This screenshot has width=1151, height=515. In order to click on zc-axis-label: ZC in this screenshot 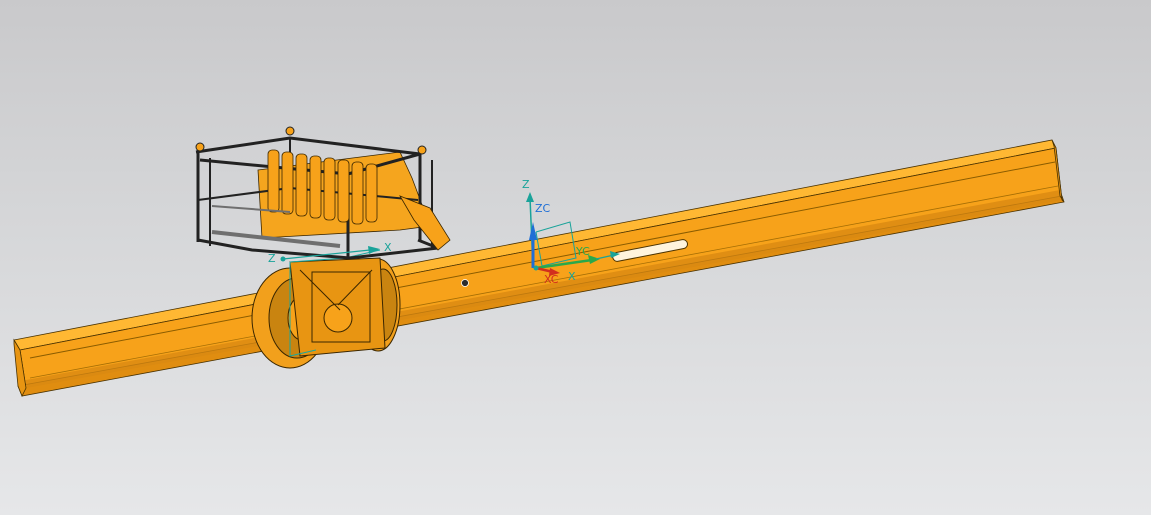, I will do `click(543, 208)`.